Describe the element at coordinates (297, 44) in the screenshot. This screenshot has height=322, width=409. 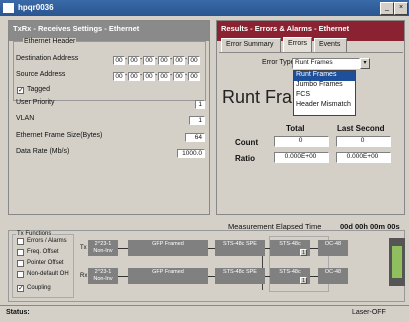
I see `tab-errors: Errors` at that location.